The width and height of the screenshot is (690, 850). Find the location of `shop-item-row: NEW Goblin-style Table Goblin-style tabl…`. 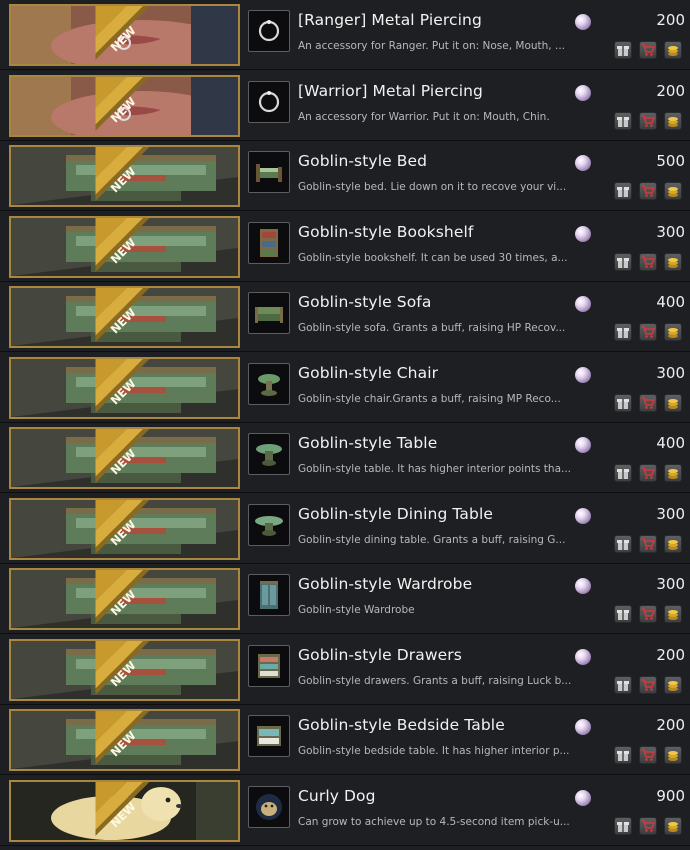

shop-item-row: NEW Goblin-style Table Goblin-style tabl… is located at coordinates (345, 458).